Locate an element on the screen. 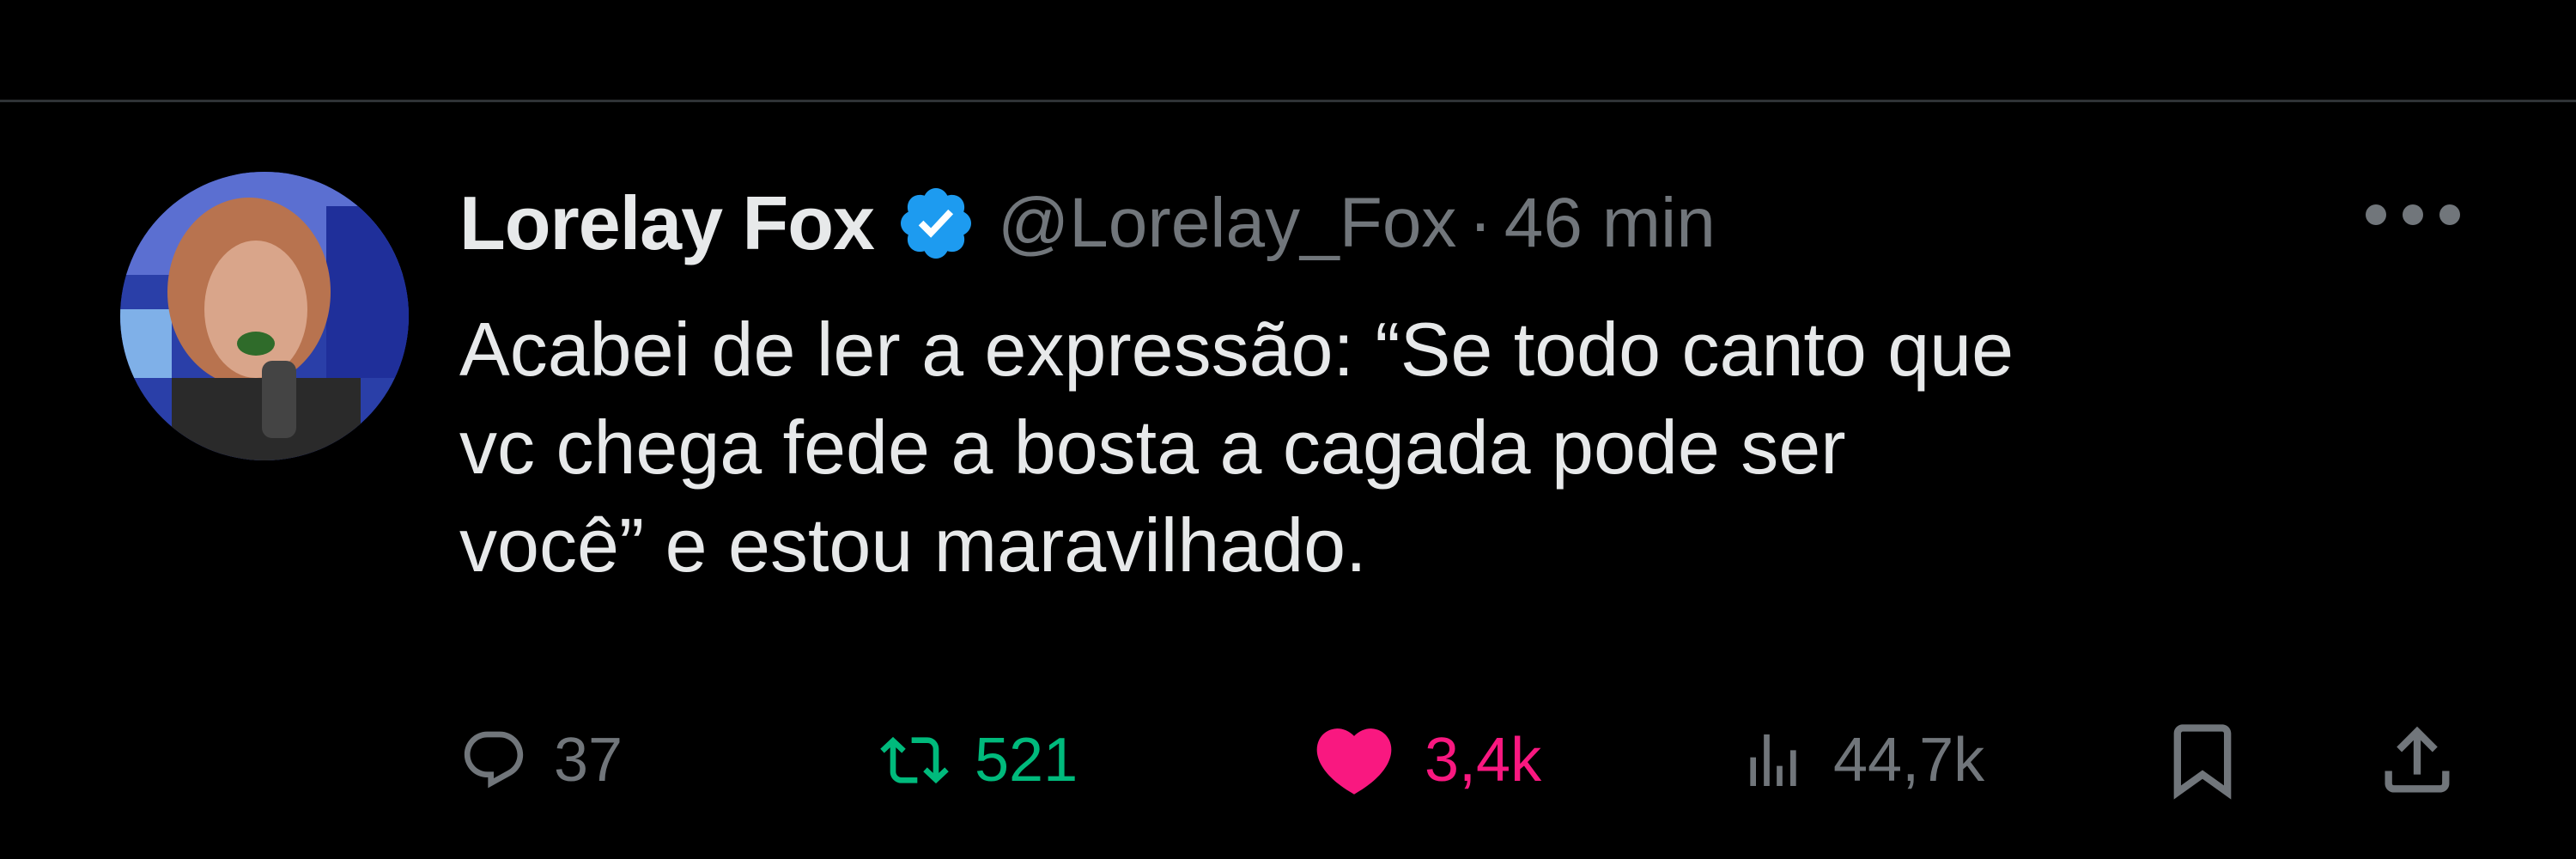  retweet-count: 521 is located at coordinates (1027, 760).